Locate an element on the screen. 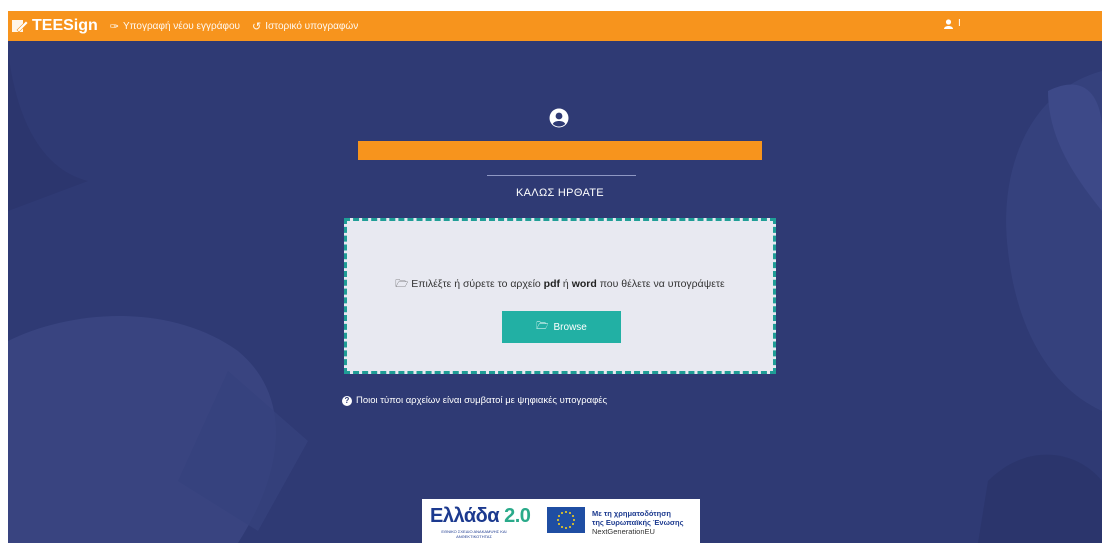  folder-icon: 🗁 is located at coordinates (542, 326).